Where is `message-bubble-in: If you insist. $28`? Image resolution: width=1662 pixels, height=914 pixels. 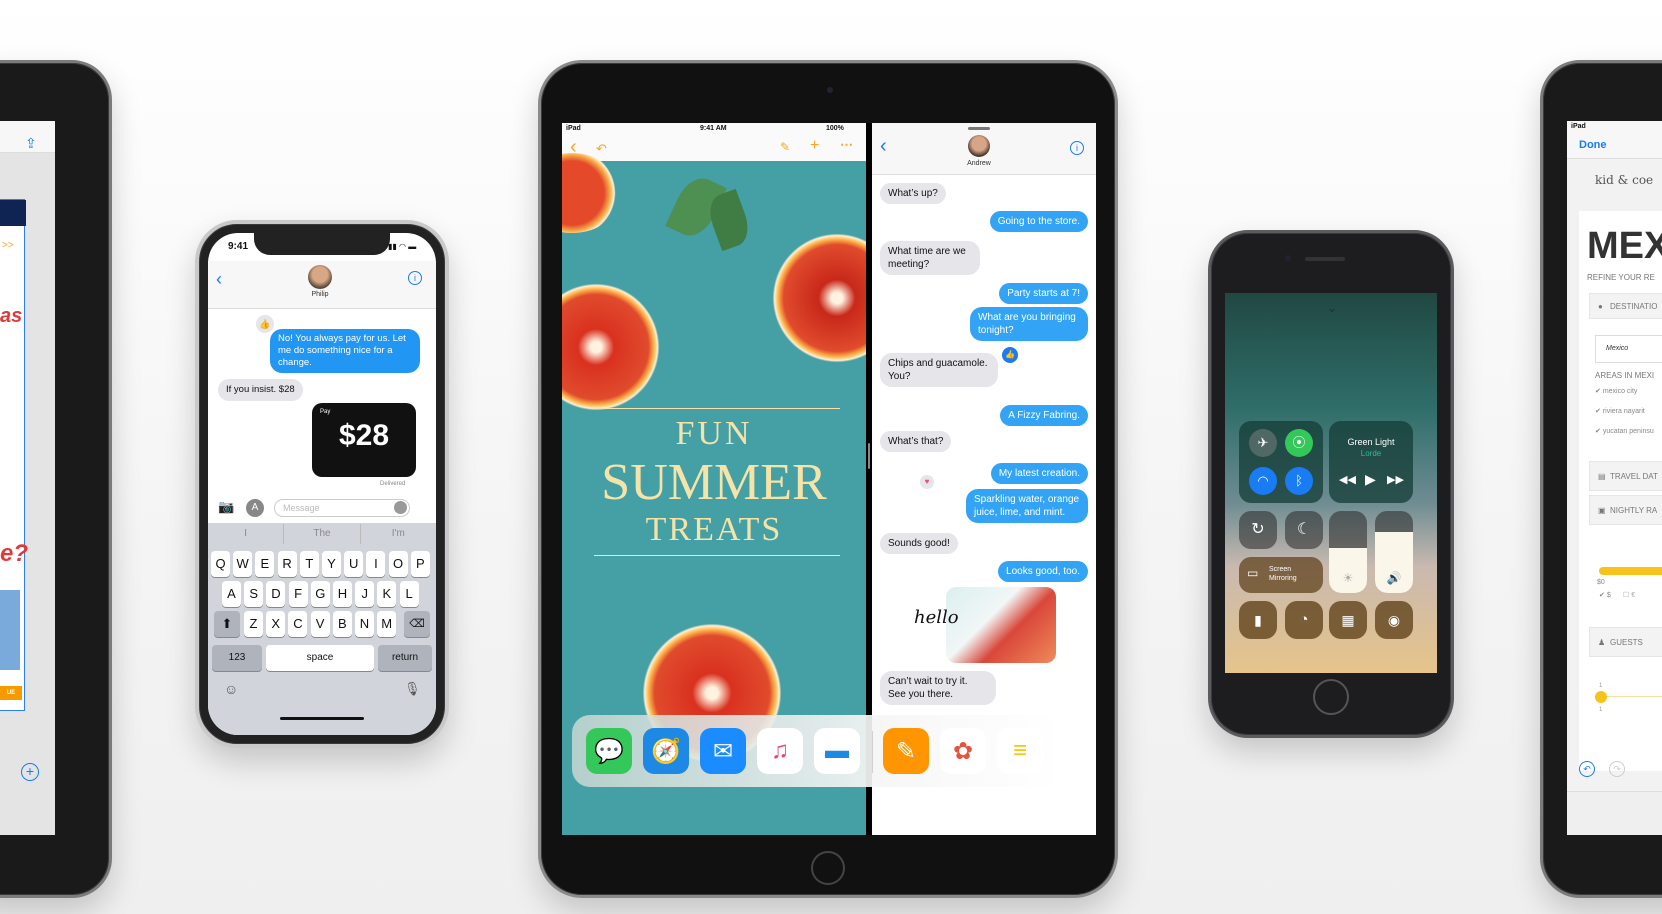 message-bubble-in: If you insist. $28 is located at coordinates (260, 390).